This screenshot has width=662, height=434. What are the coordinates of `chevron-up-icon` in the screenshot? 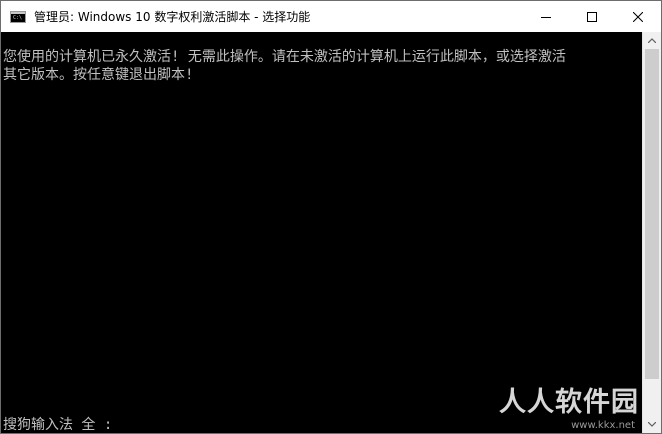 It's located at (652, 40).